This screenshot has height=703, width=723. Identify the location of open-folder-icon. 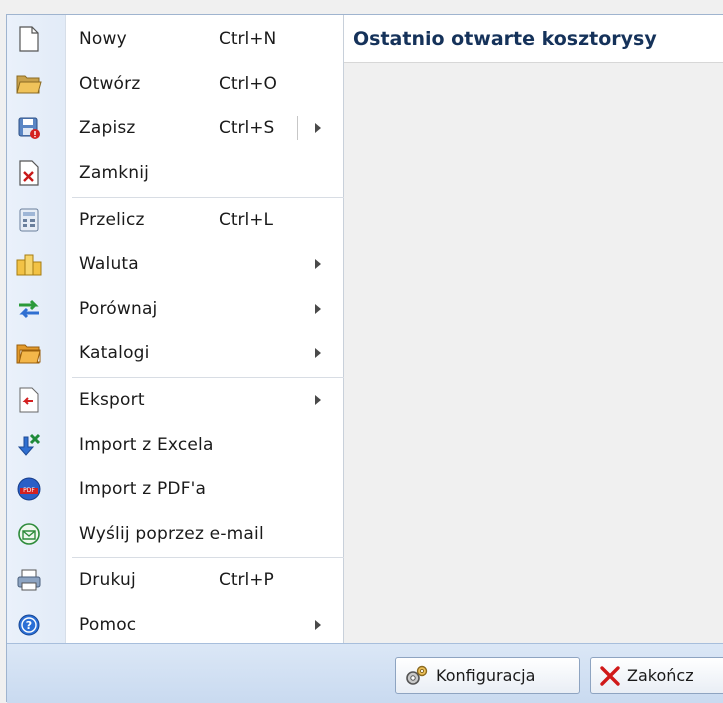
(29, 84).